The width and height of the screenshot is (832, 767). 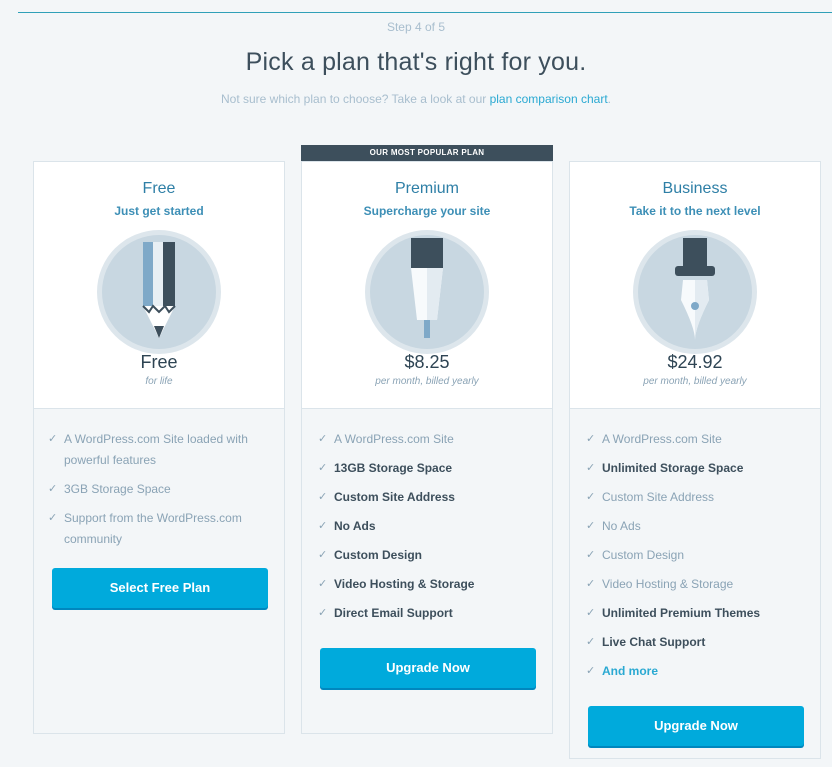 What do you see at coordinates (427, 292) in the screenshot?
I see `pen-icon` at bounding box center [427, 292].